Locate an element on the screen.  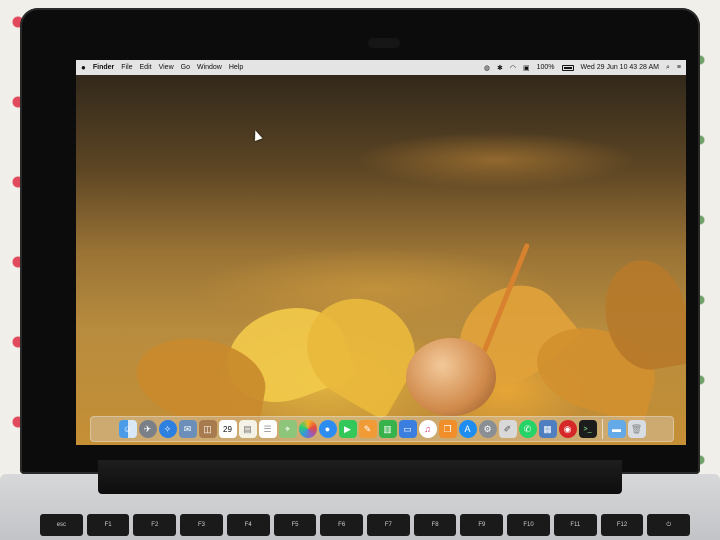
key-f1: F1 is located at coordinates (108, 525).